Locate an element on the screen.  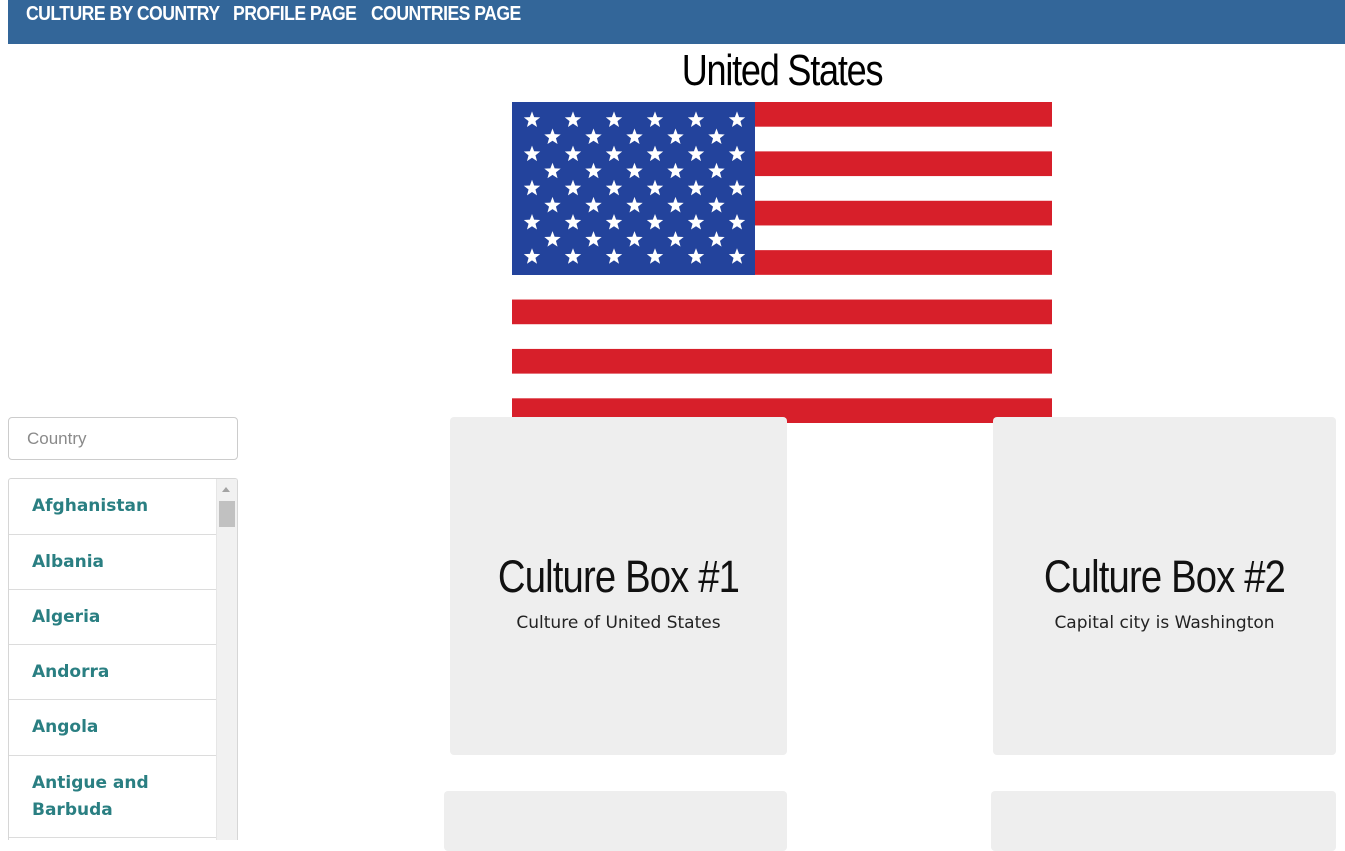
country-list-item: Afghanistan is located at coordinates (113, 507).